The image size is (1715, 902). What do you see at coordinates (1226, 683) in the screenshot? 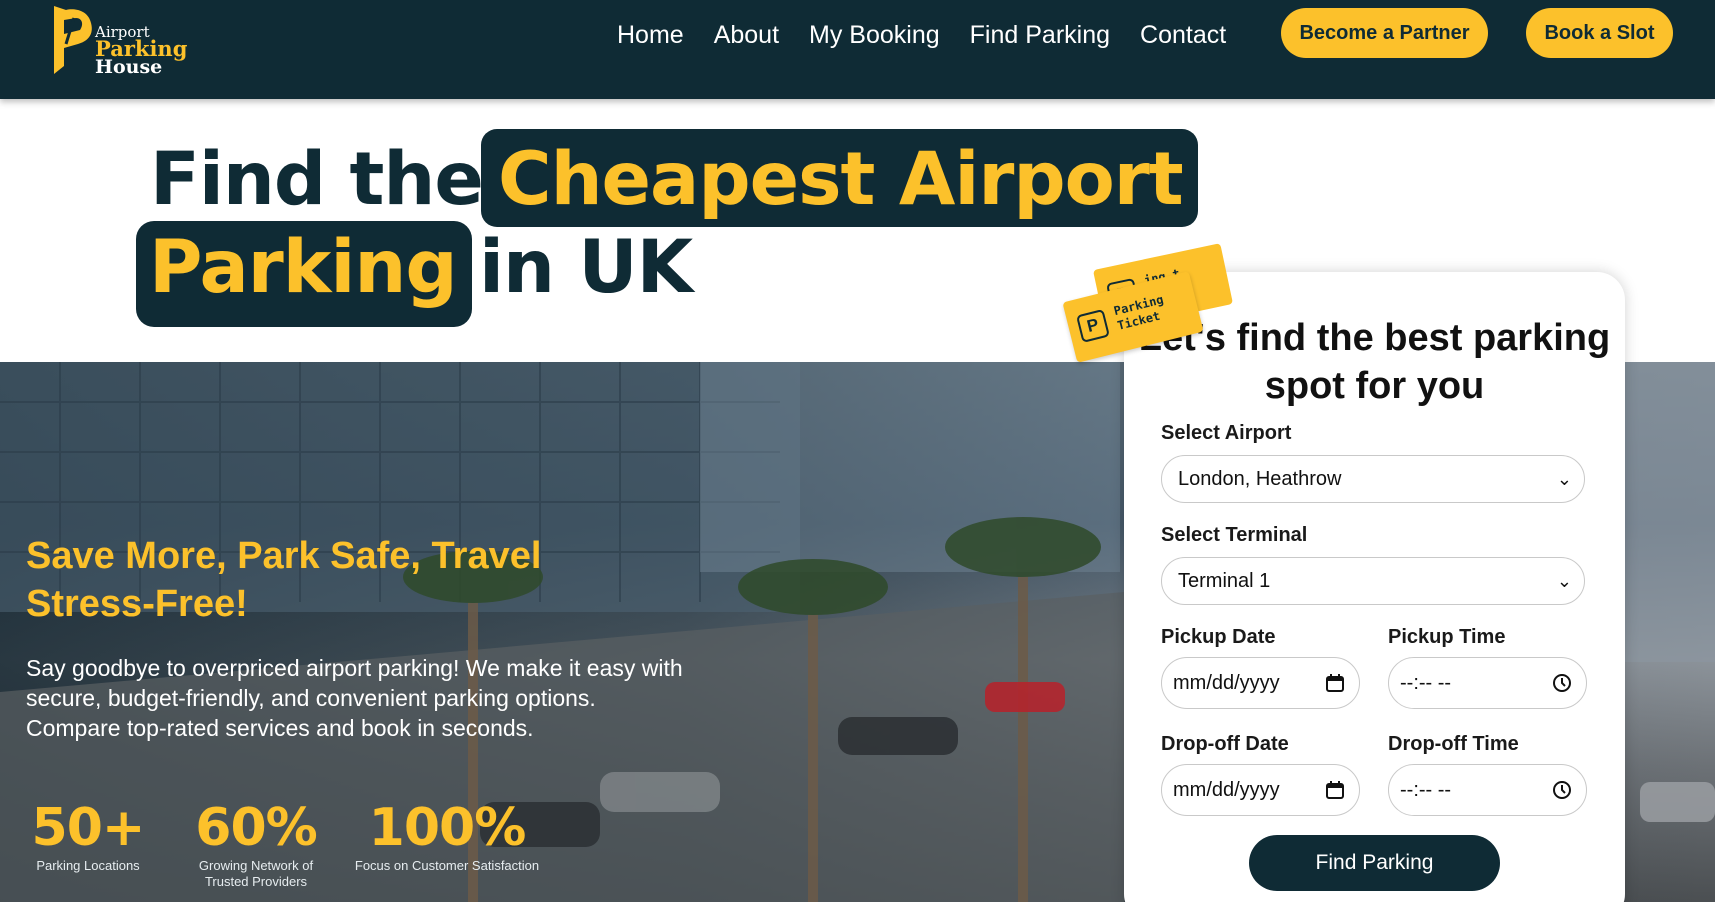
I see `pickup-date-value: mm/dd/yyyy` at bounding box center [1226, 683].